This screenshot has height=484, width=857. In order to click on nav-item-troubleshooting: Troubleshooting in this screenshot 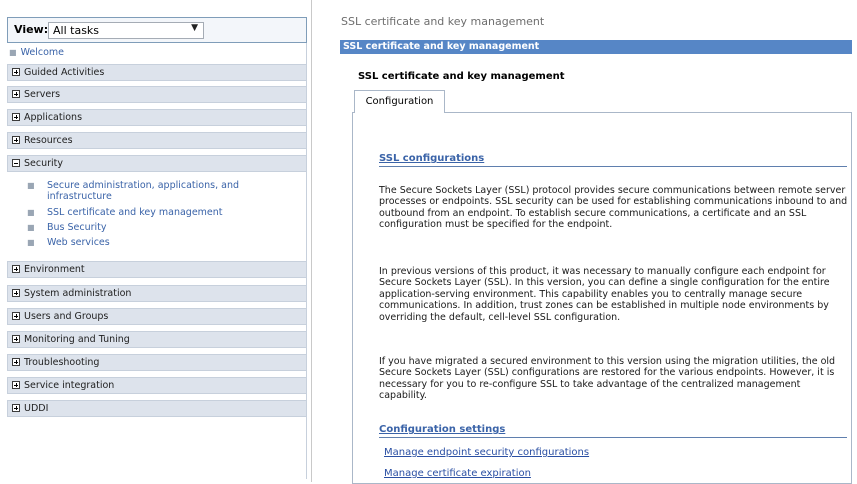, I will do `click(157, 362)`.